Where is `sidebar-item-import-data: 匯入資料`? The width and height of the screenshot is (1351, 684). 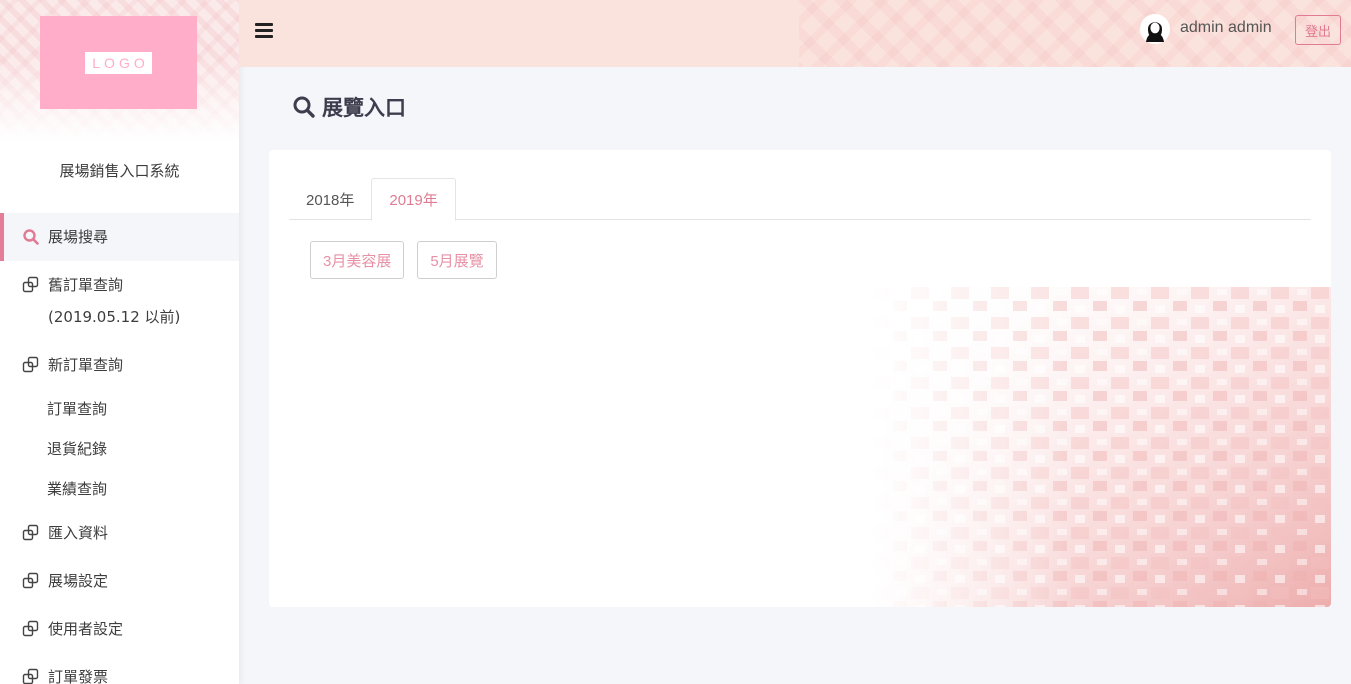
sidebar-item-import-data: 匯入資料 is located at coordinates (119, 533).